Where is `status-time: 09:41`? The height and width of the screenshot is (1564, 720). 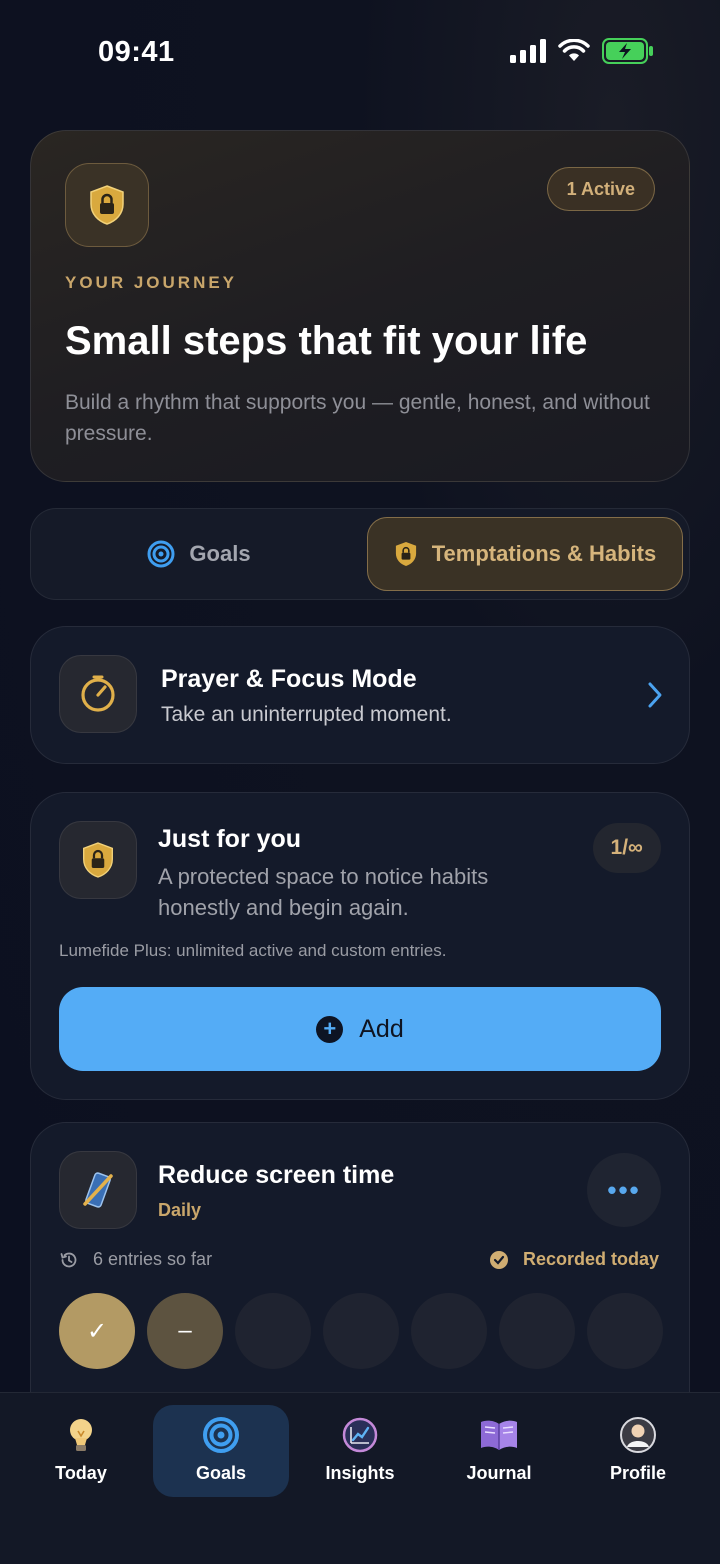 status-time: 09:41 is located at coordinates (136, 52).